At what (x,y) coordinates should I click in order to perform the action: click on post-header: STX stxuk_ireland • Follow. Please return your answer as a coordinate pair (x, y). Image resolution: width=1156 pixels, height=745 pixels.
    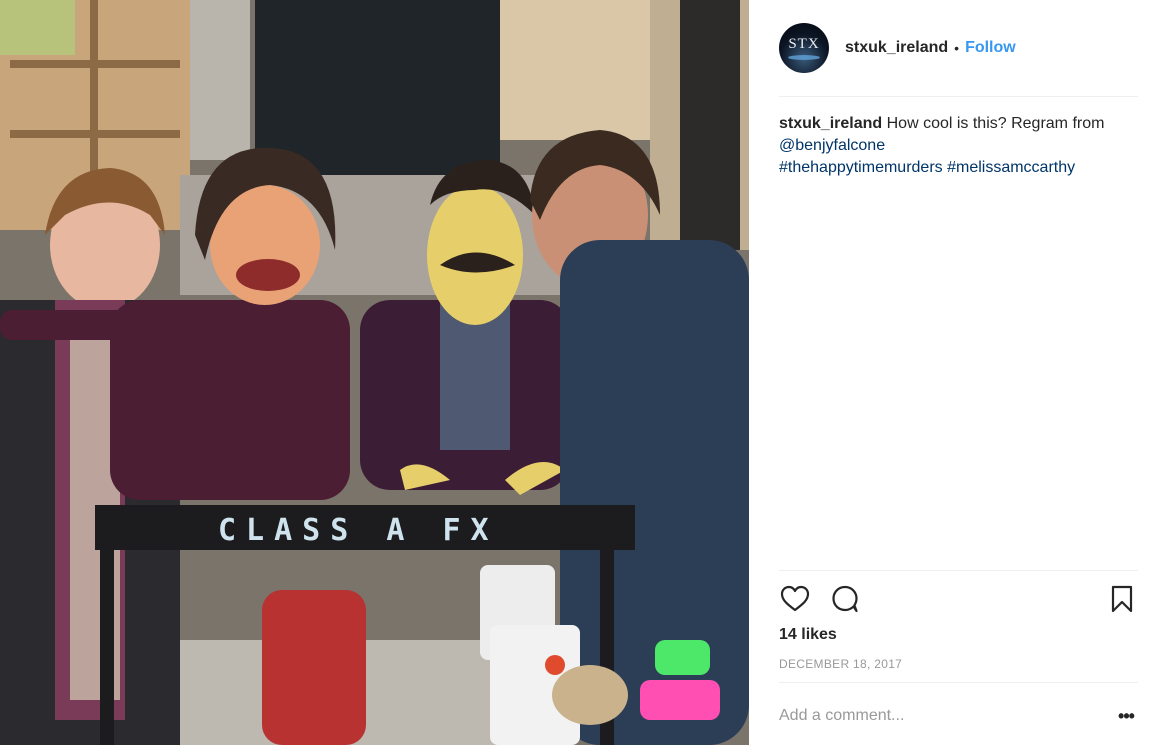
    Looking at the image, I should click on (958, 48).